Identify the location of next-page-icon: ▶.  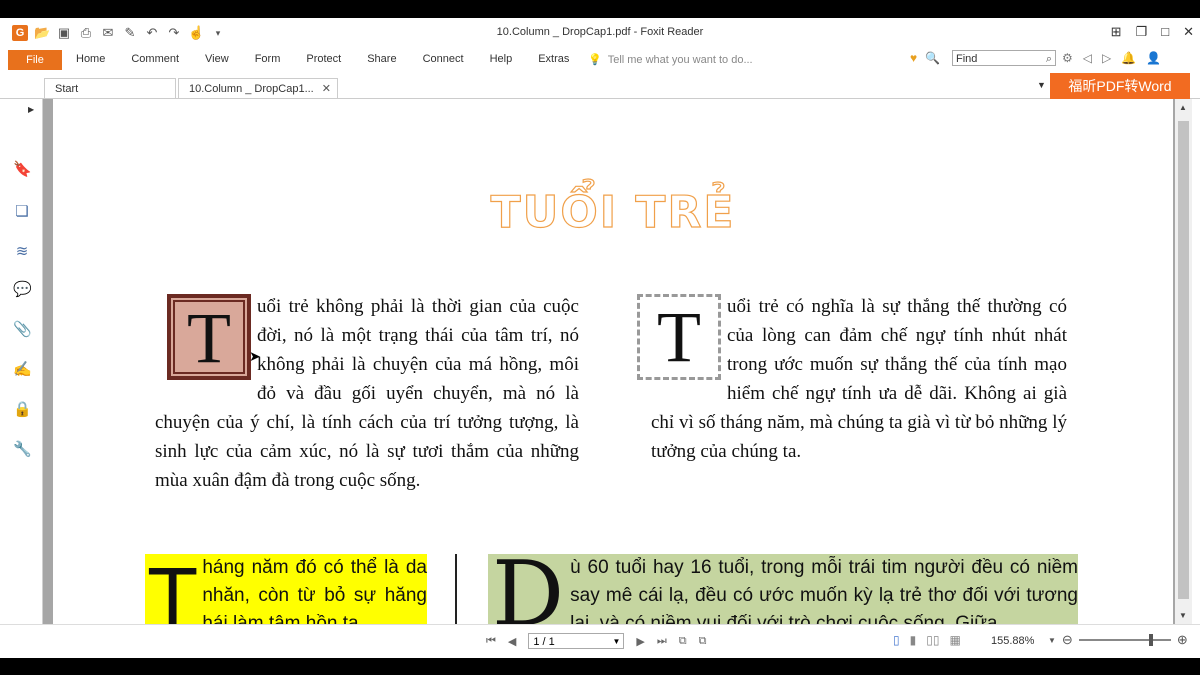
(640, 641).